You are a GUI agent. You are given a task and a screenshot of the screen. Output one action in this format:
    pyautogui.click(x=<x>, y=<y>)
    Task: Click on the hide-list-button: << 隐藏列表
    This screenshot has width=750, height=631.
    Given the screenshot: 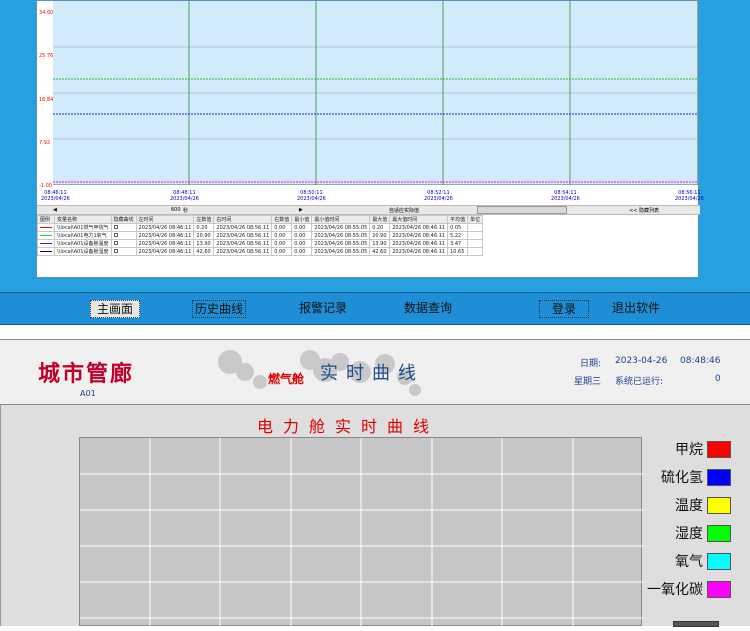 What is the action you would take?
    pyautogui.click(x=644, y=210)
    